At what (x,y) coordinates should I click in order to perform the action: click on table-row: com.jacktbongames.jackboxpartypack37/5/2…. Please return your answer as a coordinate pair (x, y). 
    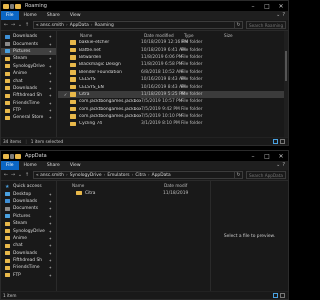
    Looking at the image, I should click on (173, 109).